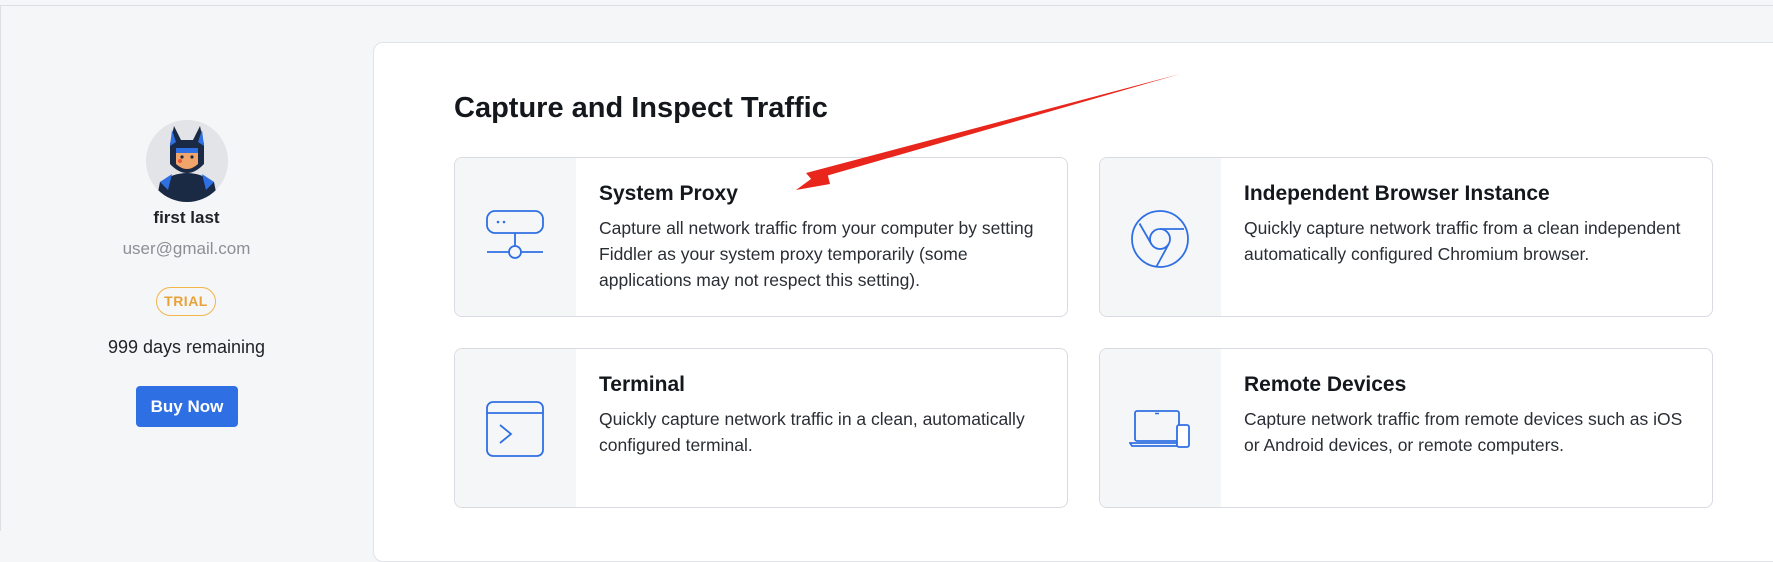  Describe the element at coordinates (187, 406) in the screenshot. I see `buy-now-button: Buy Now` at that location.